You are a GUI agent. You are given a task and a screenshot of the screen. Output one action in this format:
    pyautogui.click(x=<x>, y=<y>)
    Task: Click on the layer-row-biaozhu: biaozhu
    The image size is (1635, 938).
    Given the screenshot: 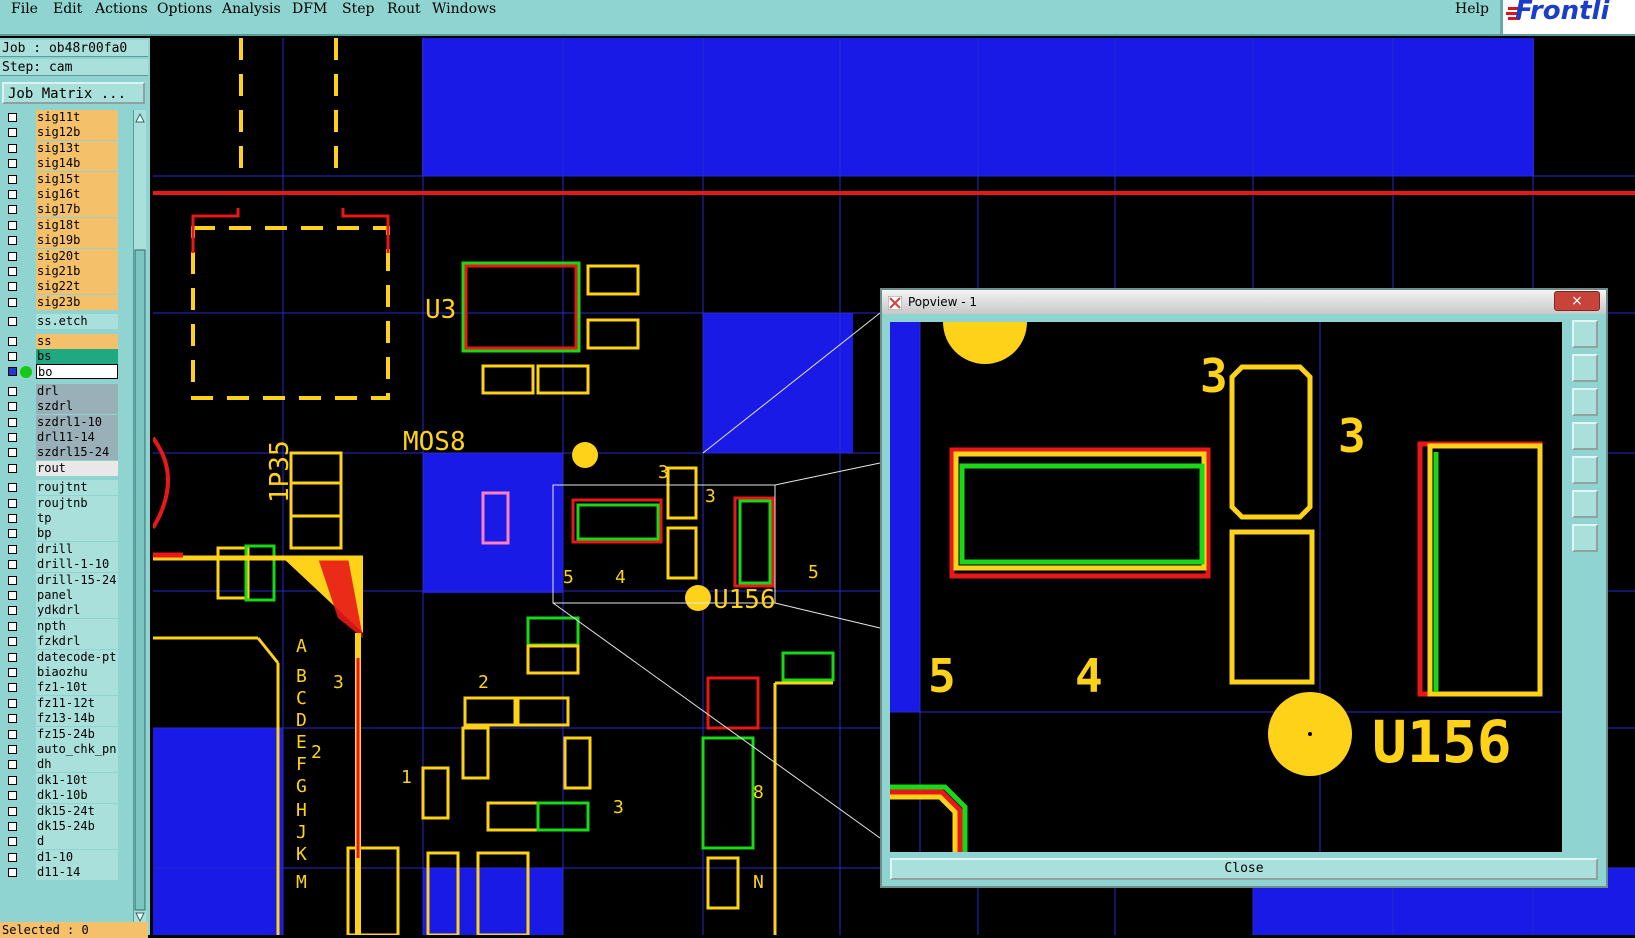 What is the action you would take?
    pyautogui.click(x=60, y=673)
    